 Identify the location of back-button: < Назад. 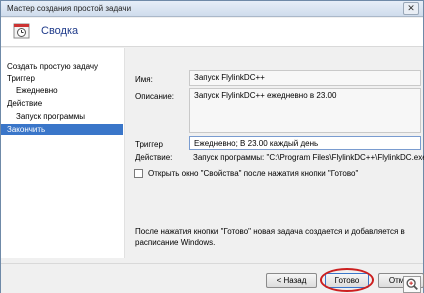
(291, 280).